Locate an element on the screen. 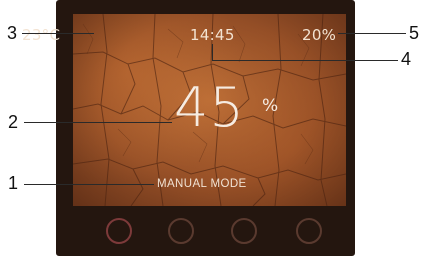 The image size is (423, 256). callout-leader-4-vertical is located at coordinates (212, 52).